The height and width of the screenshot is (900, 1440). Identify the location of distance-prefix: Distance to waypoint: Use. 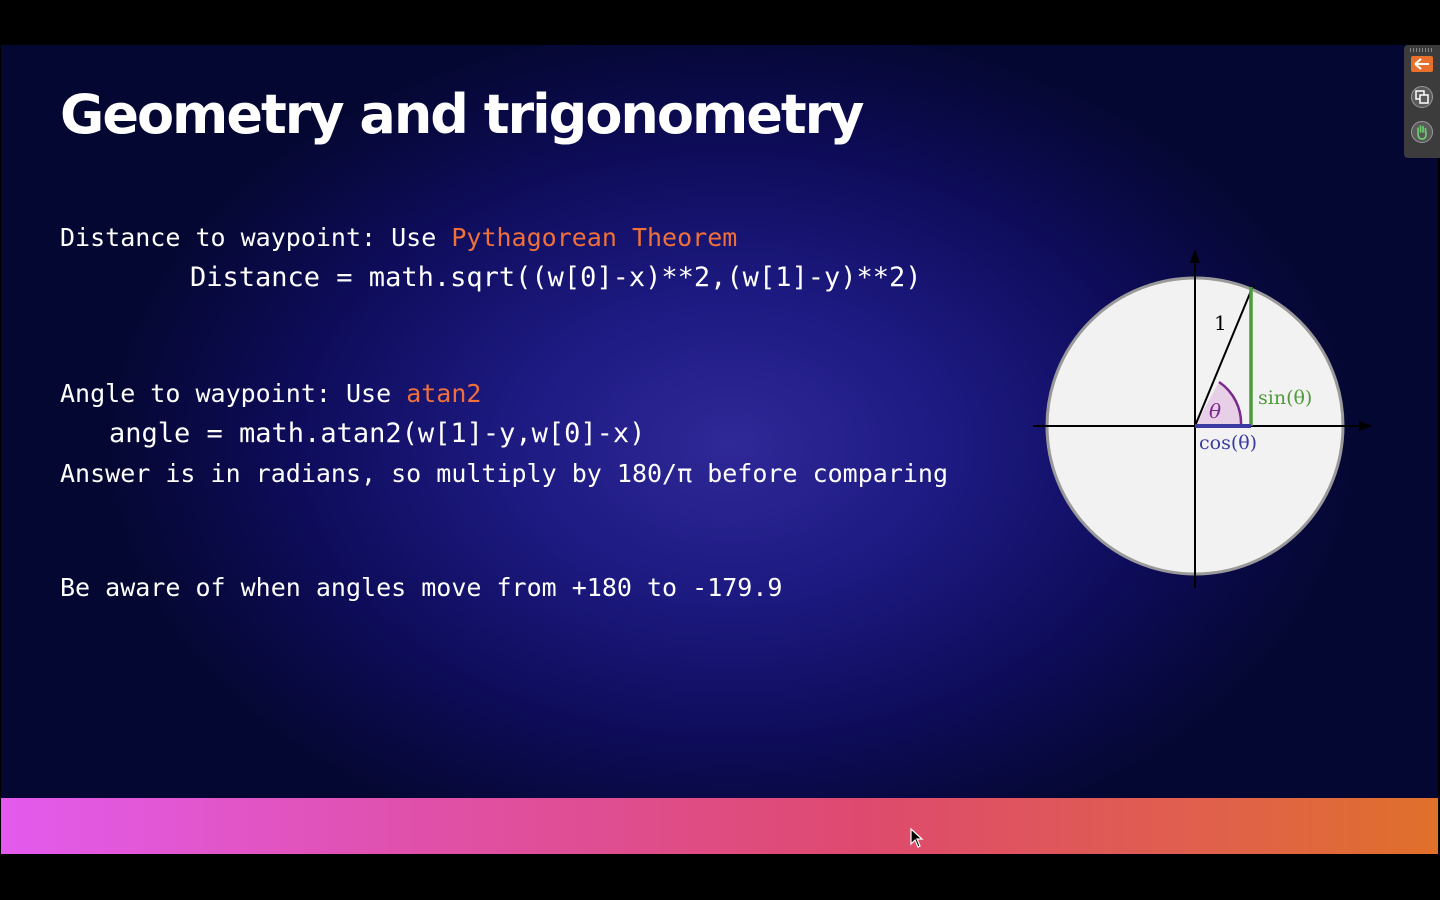
(256, 237).